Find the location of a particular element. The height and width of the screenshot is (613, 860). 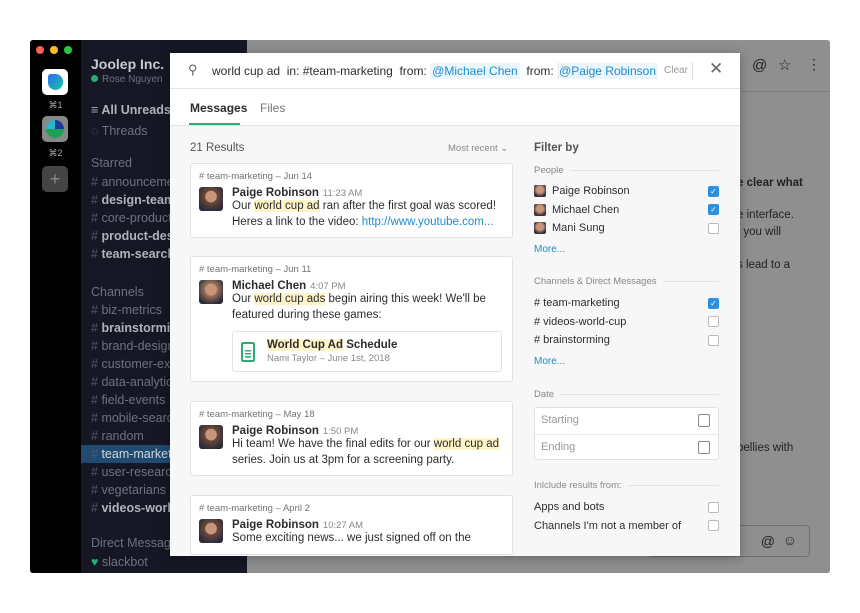

result-channel: # team-marketing – Jun 11 is located at coordinates (351, 269).